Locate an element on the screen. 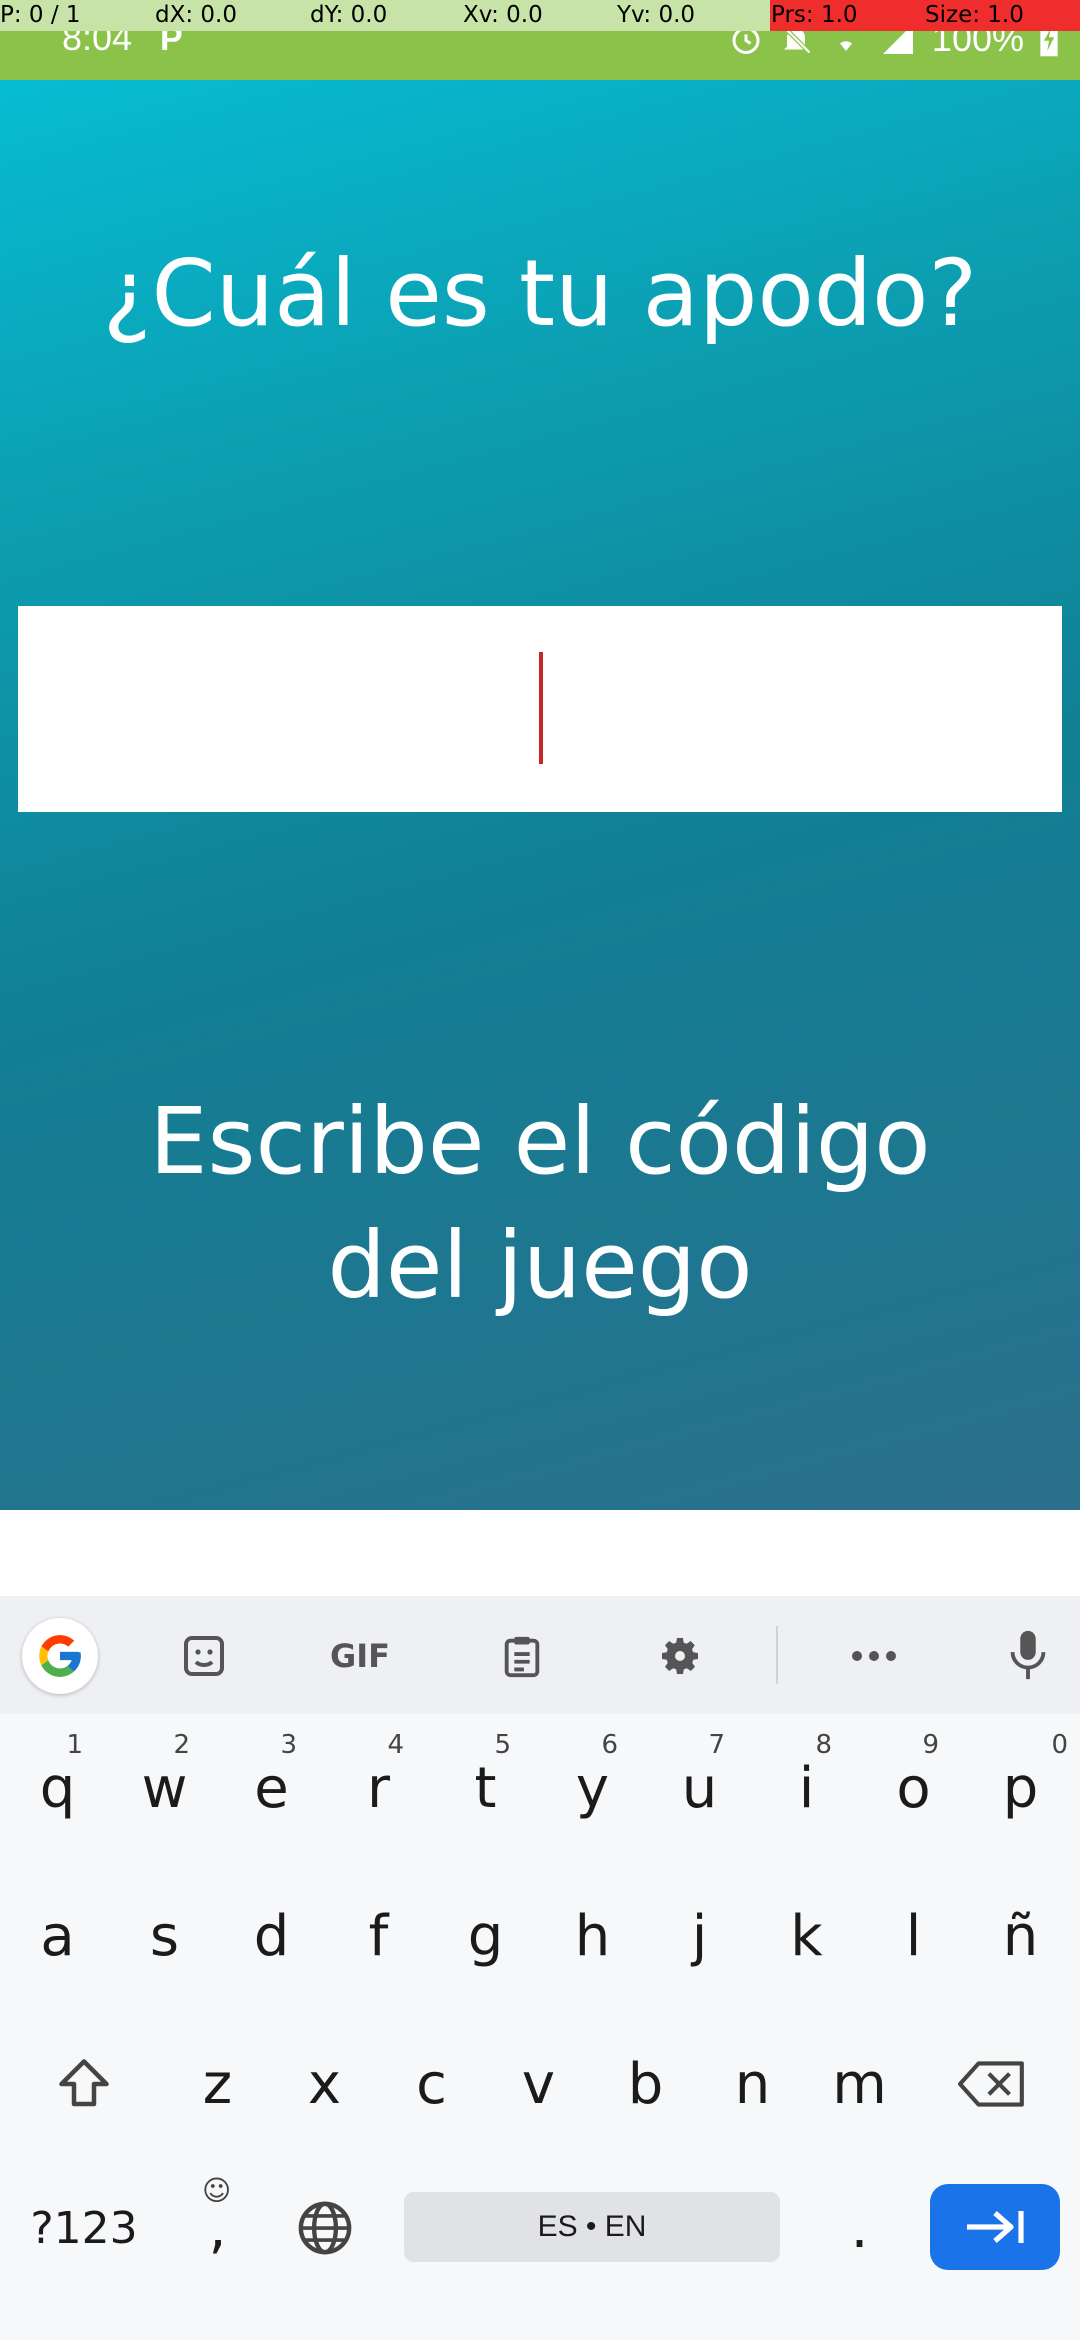 The width and height of the screenshot is (1080, 2340). sticker-icon is located at coordinates (204, 1656).